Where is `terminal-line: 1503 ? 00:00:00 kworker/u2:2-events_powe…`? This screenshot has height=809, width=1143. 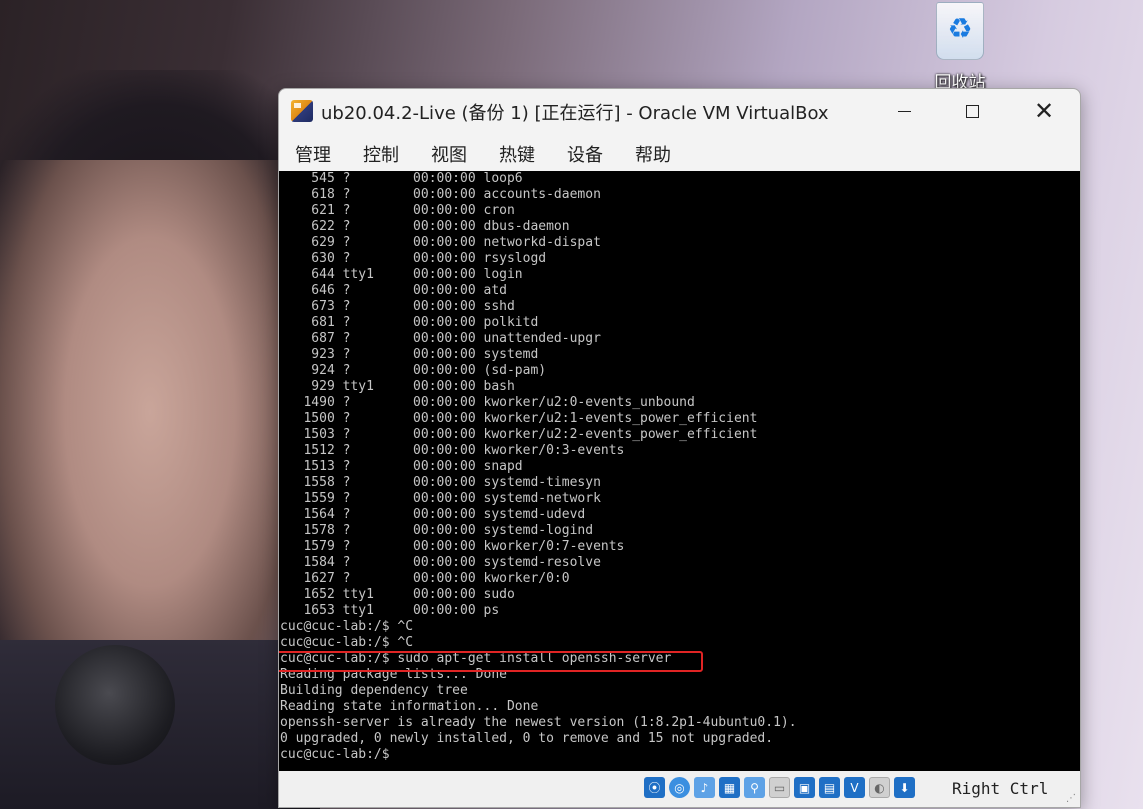
terminal-line: 1503 ? 00:00:00 kworker/u2:2-events_powe… is located at coordinates (519, 434).